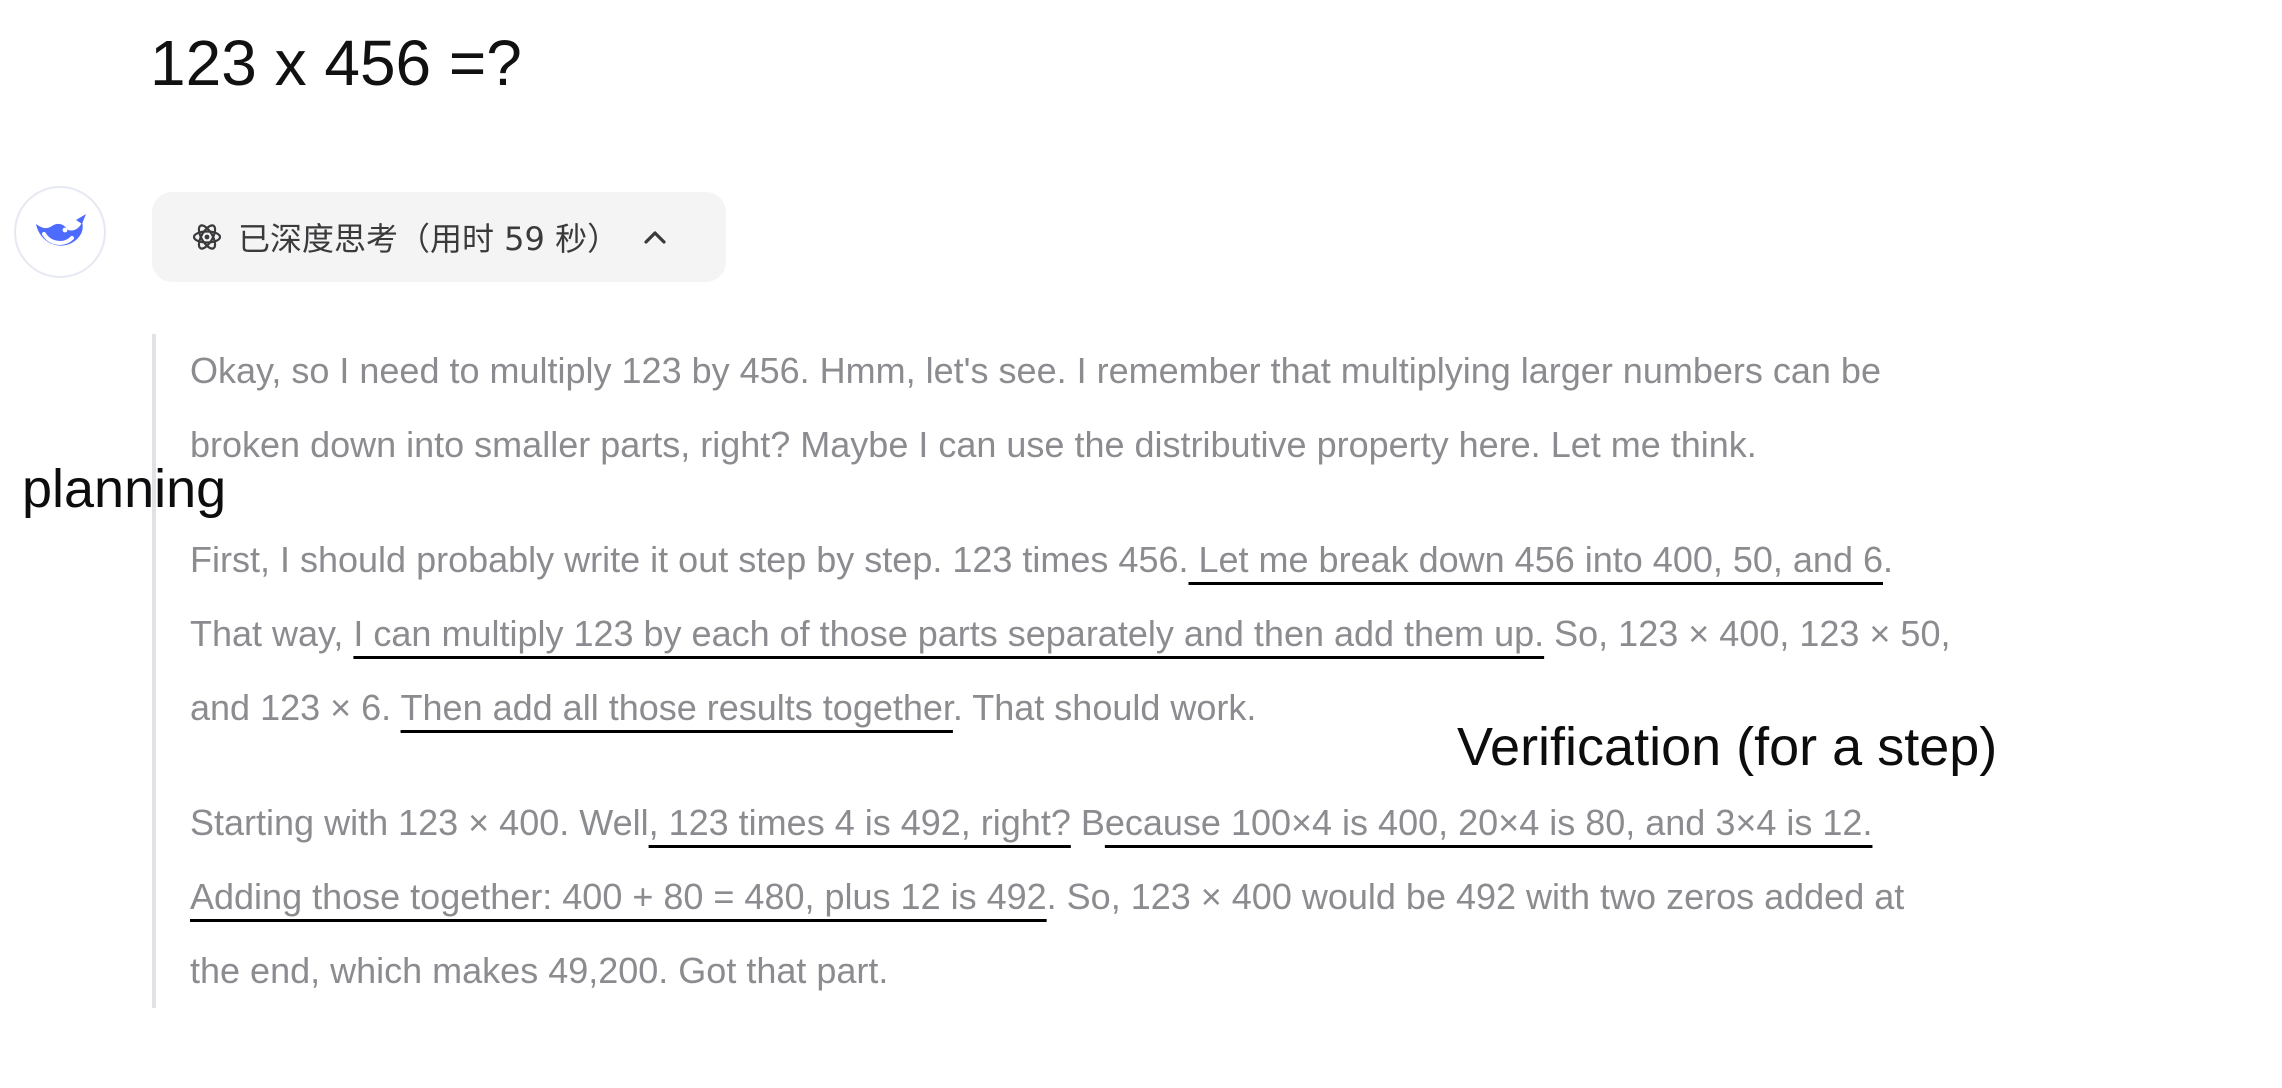  Describe the element at coordinates (429, 239) in the screenshot. I see `thinking-status-label: 已深度思考（用时 59 秒）` at that location.